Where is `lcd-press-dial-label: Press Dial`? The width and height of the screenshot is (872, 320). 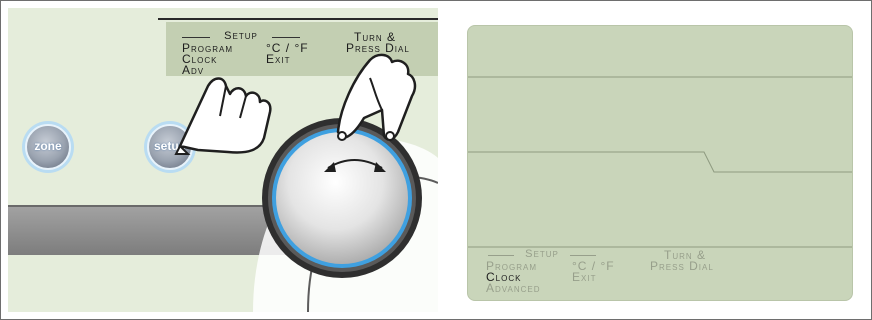 lcd-press-dial-label: Press Dial is located at coordinates (682, 266).